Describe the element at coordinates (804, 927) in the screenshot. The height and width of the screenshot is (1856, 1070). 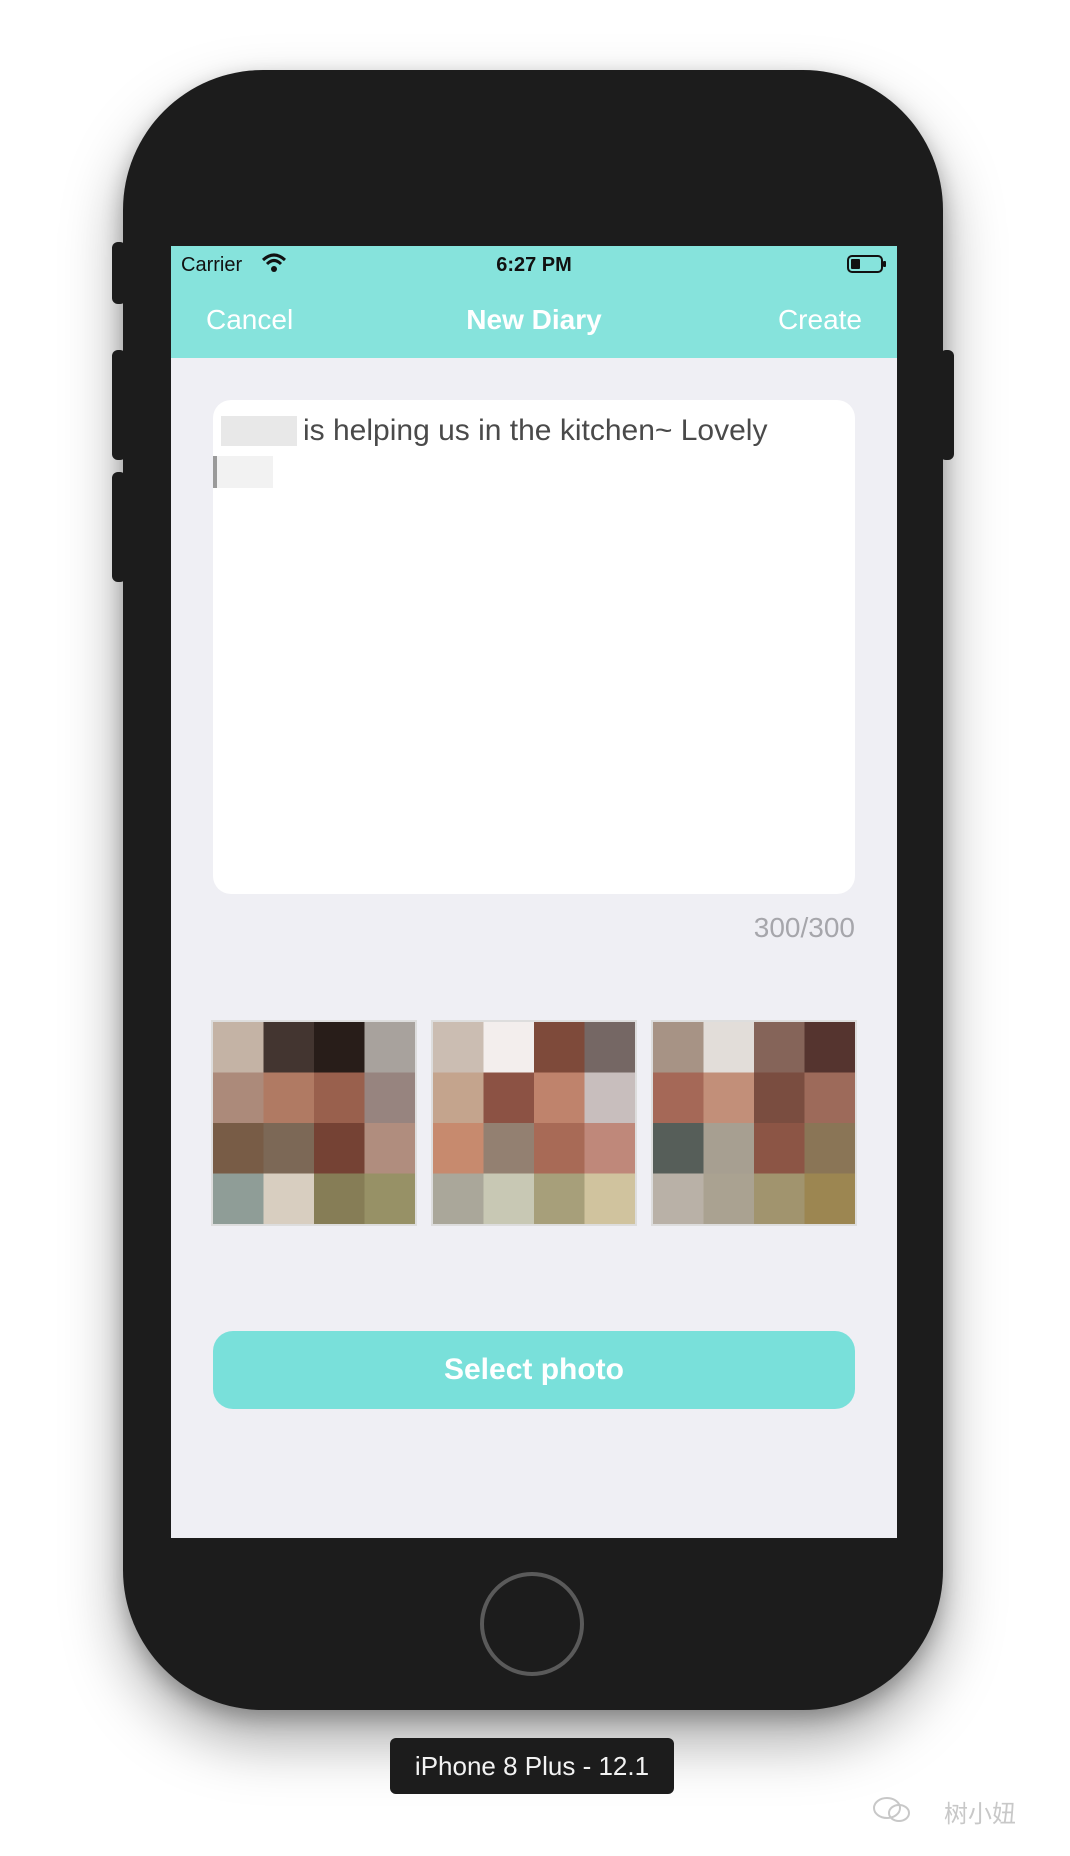
I see `char-counter: 300/300` at that location.